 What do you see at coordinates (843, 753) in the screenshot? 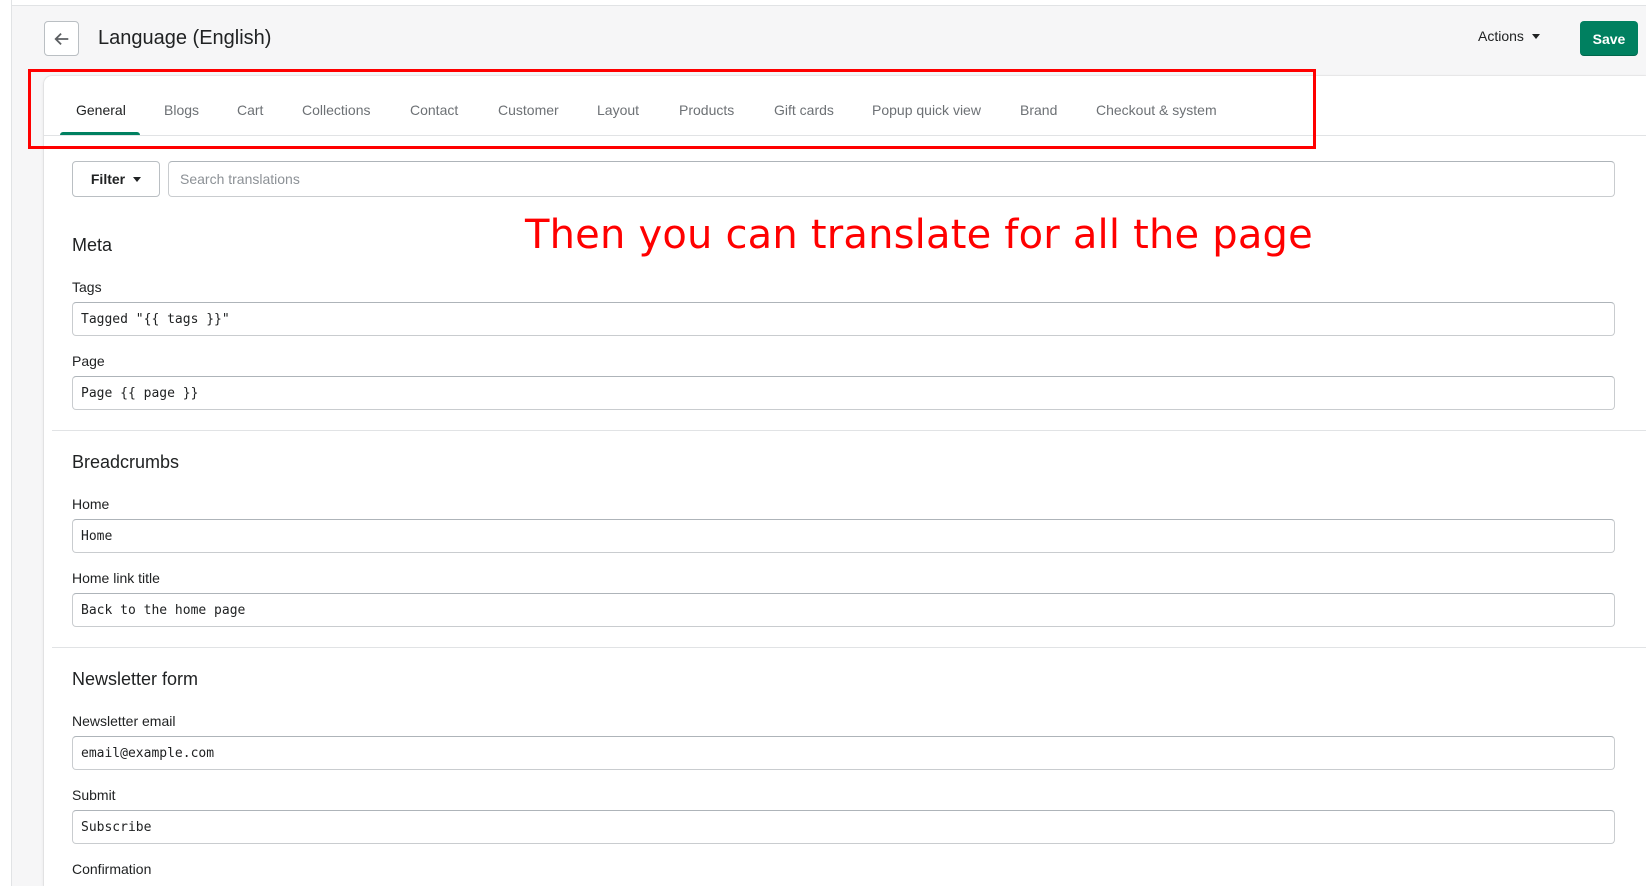
I see `newsletter-email-field` at bounding box center [843, 753].